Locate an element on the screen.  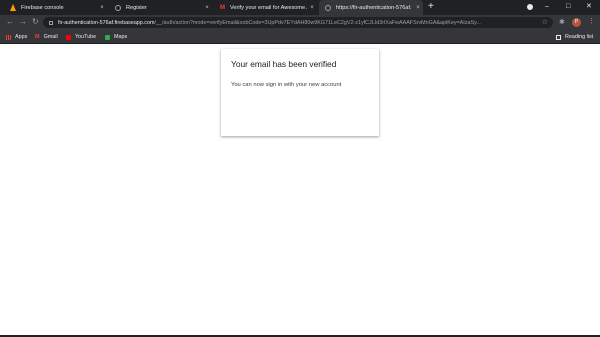
new-tab-button: + is located at coordinates (431, 7).